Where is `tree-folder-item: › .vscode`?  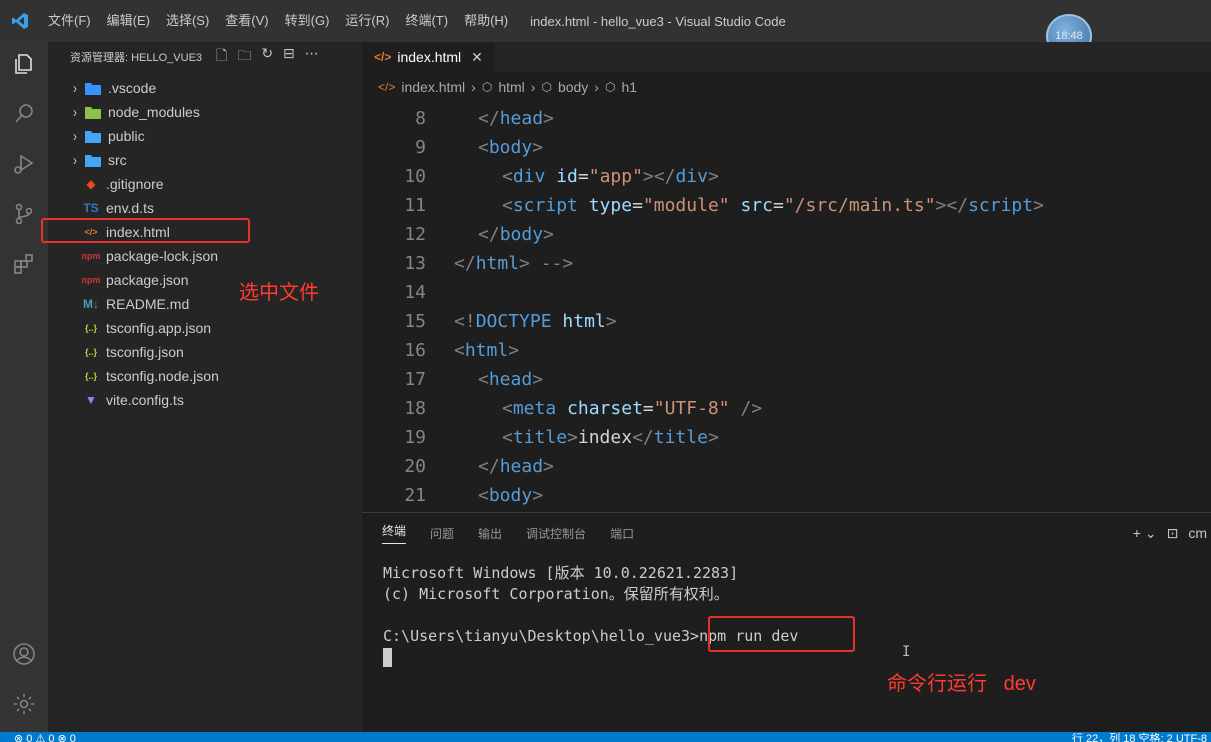
tree-folder-item: › .vscode is located at coordinates (205, 88).